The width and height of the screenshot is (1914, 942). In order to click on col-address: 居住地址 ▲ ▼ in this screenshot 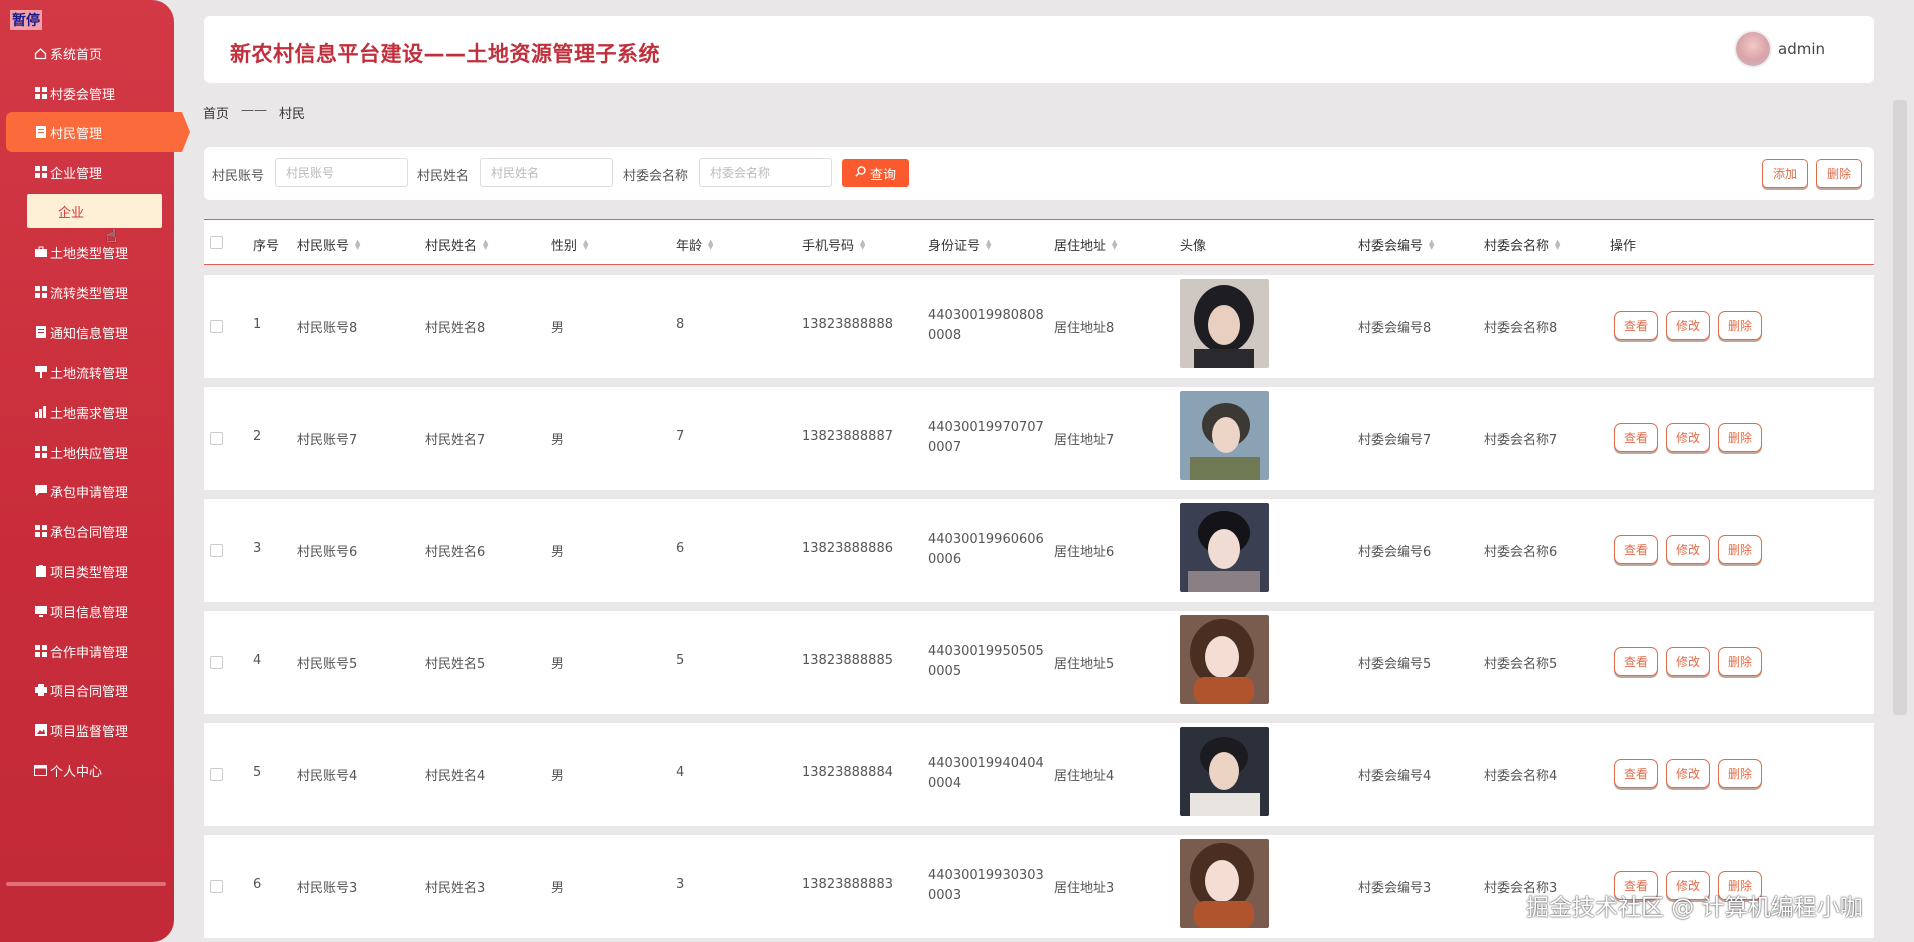, I will do `click(1085, 244)`.